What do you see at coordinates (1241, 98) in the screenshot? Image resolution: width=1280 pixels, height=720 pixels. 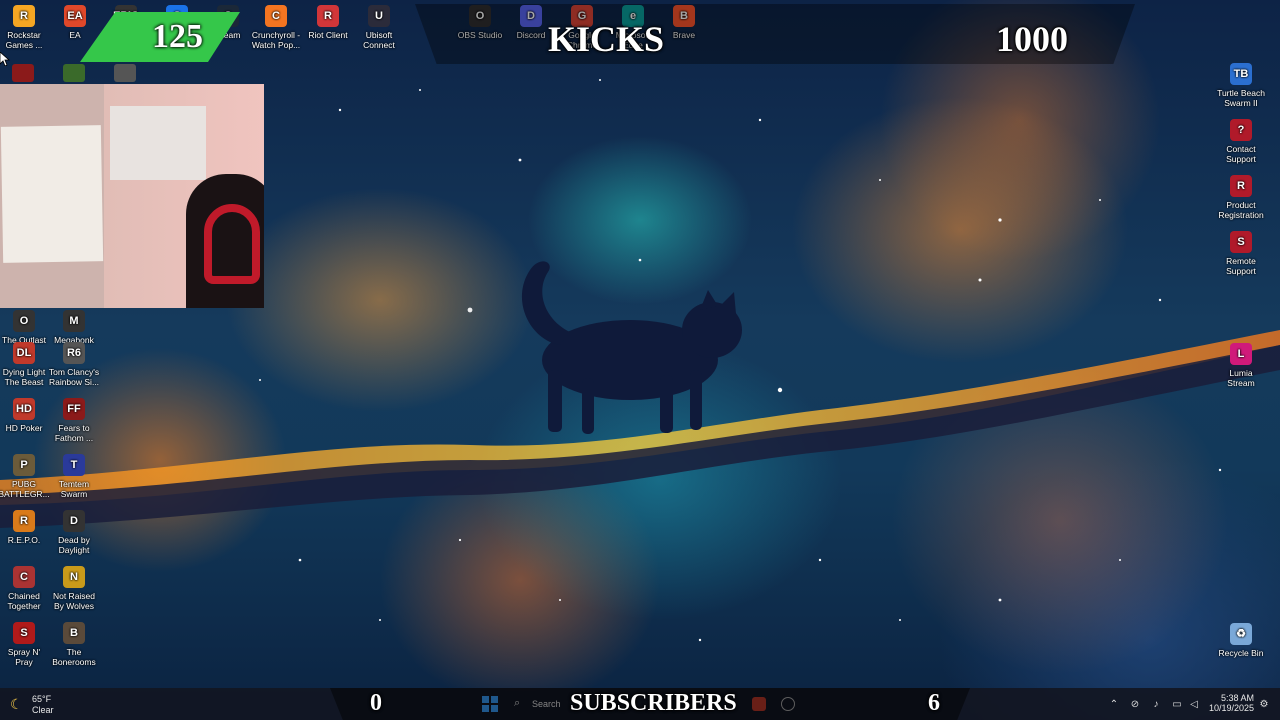 I see `desktop-shortcut-label: Turtle Beach Swarm II` at bounding box center [1241, 98].